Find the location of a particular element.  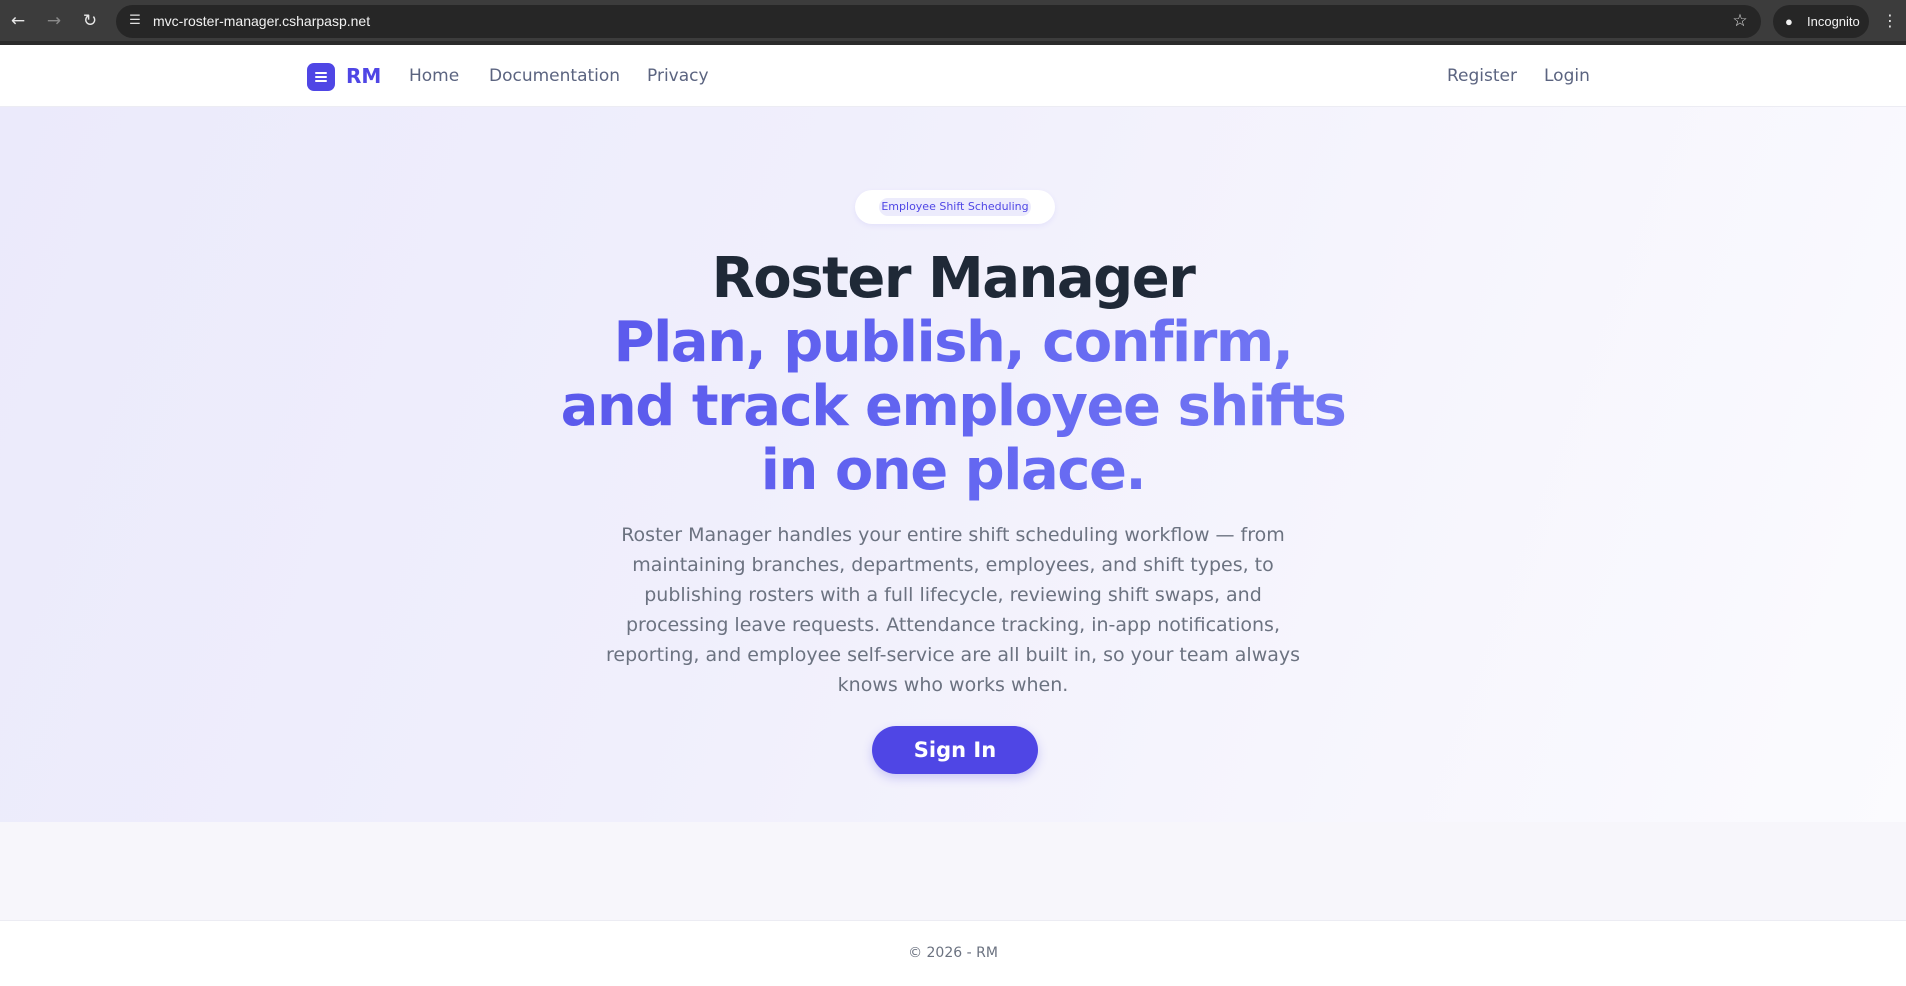

nav-link-privacy: Privacy is located at coordinates (678, 76).